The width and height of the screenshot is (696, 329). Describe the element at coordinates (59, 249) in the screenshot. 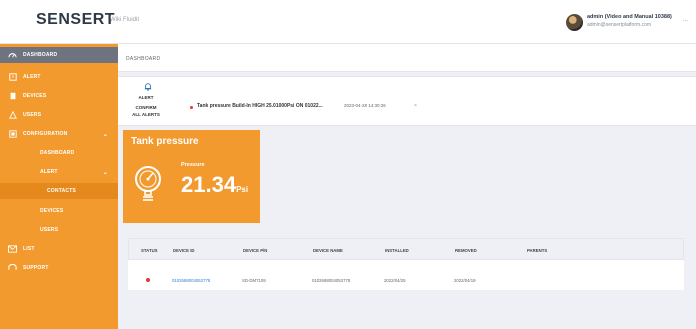

I see `sidebar-item-list: LIST` at that location.